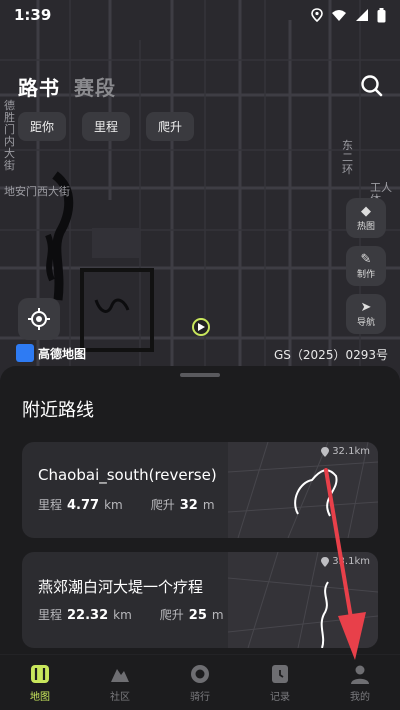  I want to click on wifi-icon, so click(339, 15).